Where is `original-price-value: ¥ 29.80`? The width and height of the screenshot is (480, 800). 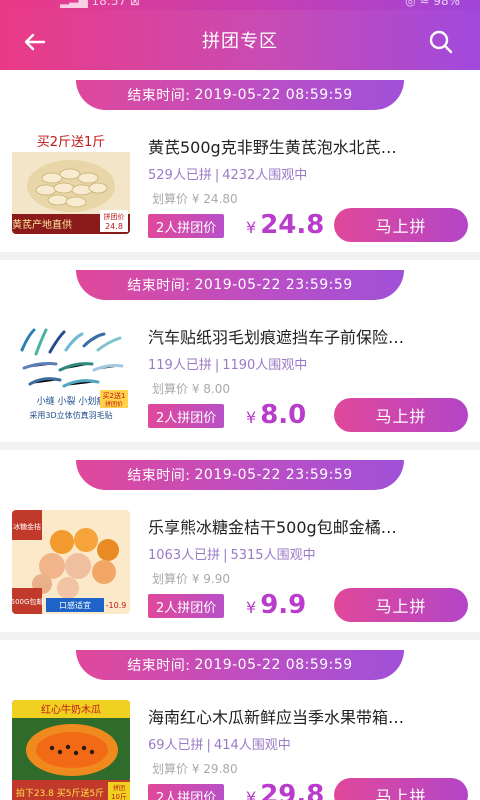
original-price-value: ¥ 29.80 is located at coordinates (214, 769).